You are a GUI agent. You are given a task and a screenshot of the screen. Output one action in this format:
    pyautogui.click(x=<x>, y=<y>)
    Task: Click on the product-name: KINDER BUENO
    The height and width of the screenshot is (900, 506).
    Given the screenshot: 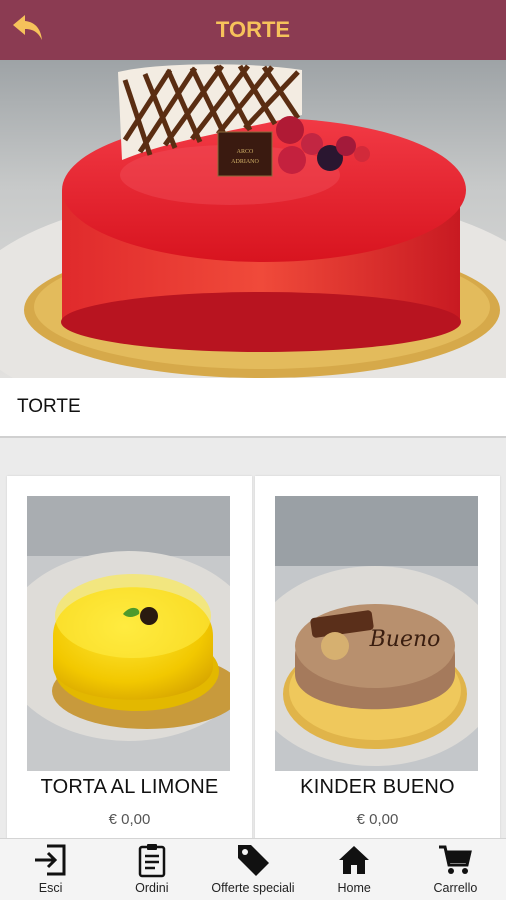 What is the action you would take?
    pyautogui.click(x=377, y=787)
    